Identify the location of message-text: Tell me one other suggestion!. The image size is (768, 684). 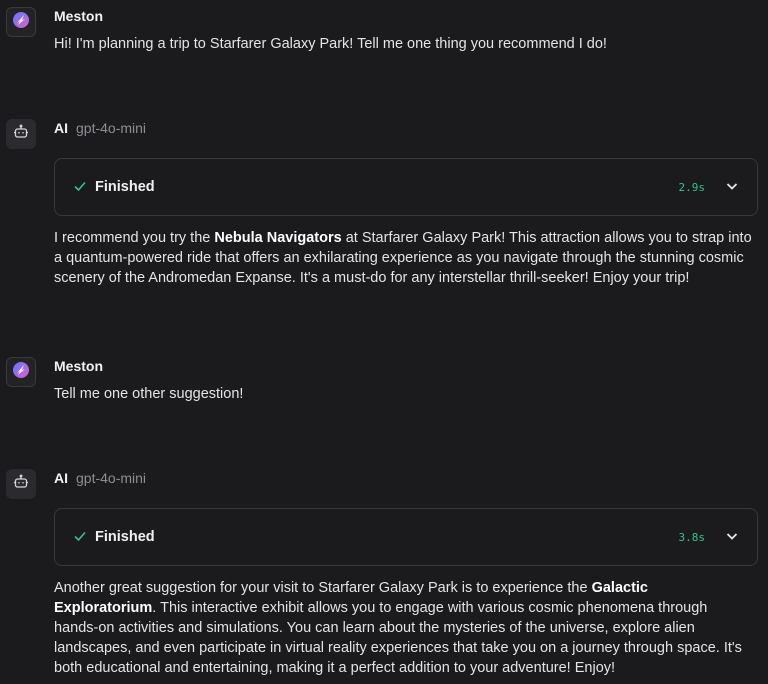
(149, 394).